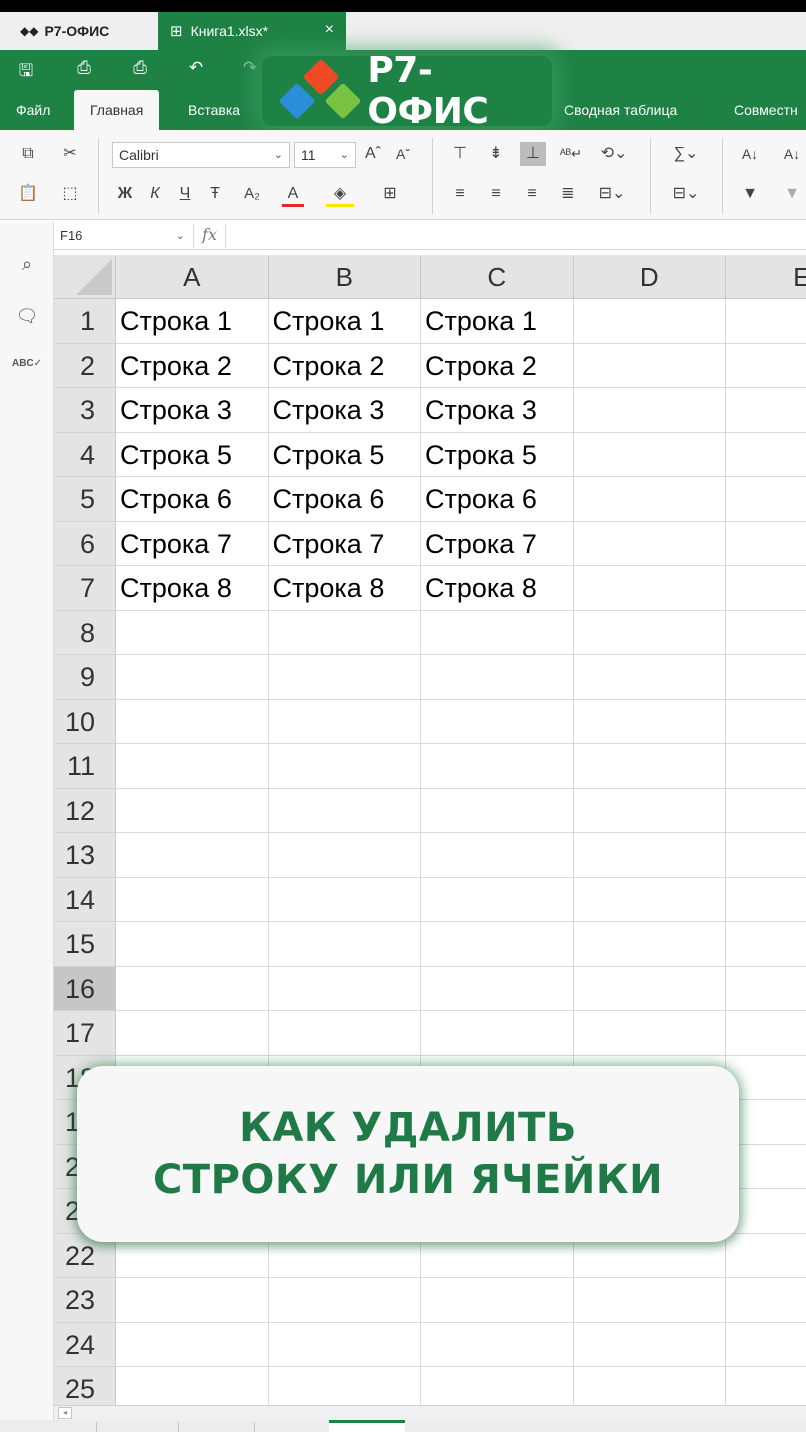  I want to click on shrink-font-icon: Aˇ, so click(403, 154).